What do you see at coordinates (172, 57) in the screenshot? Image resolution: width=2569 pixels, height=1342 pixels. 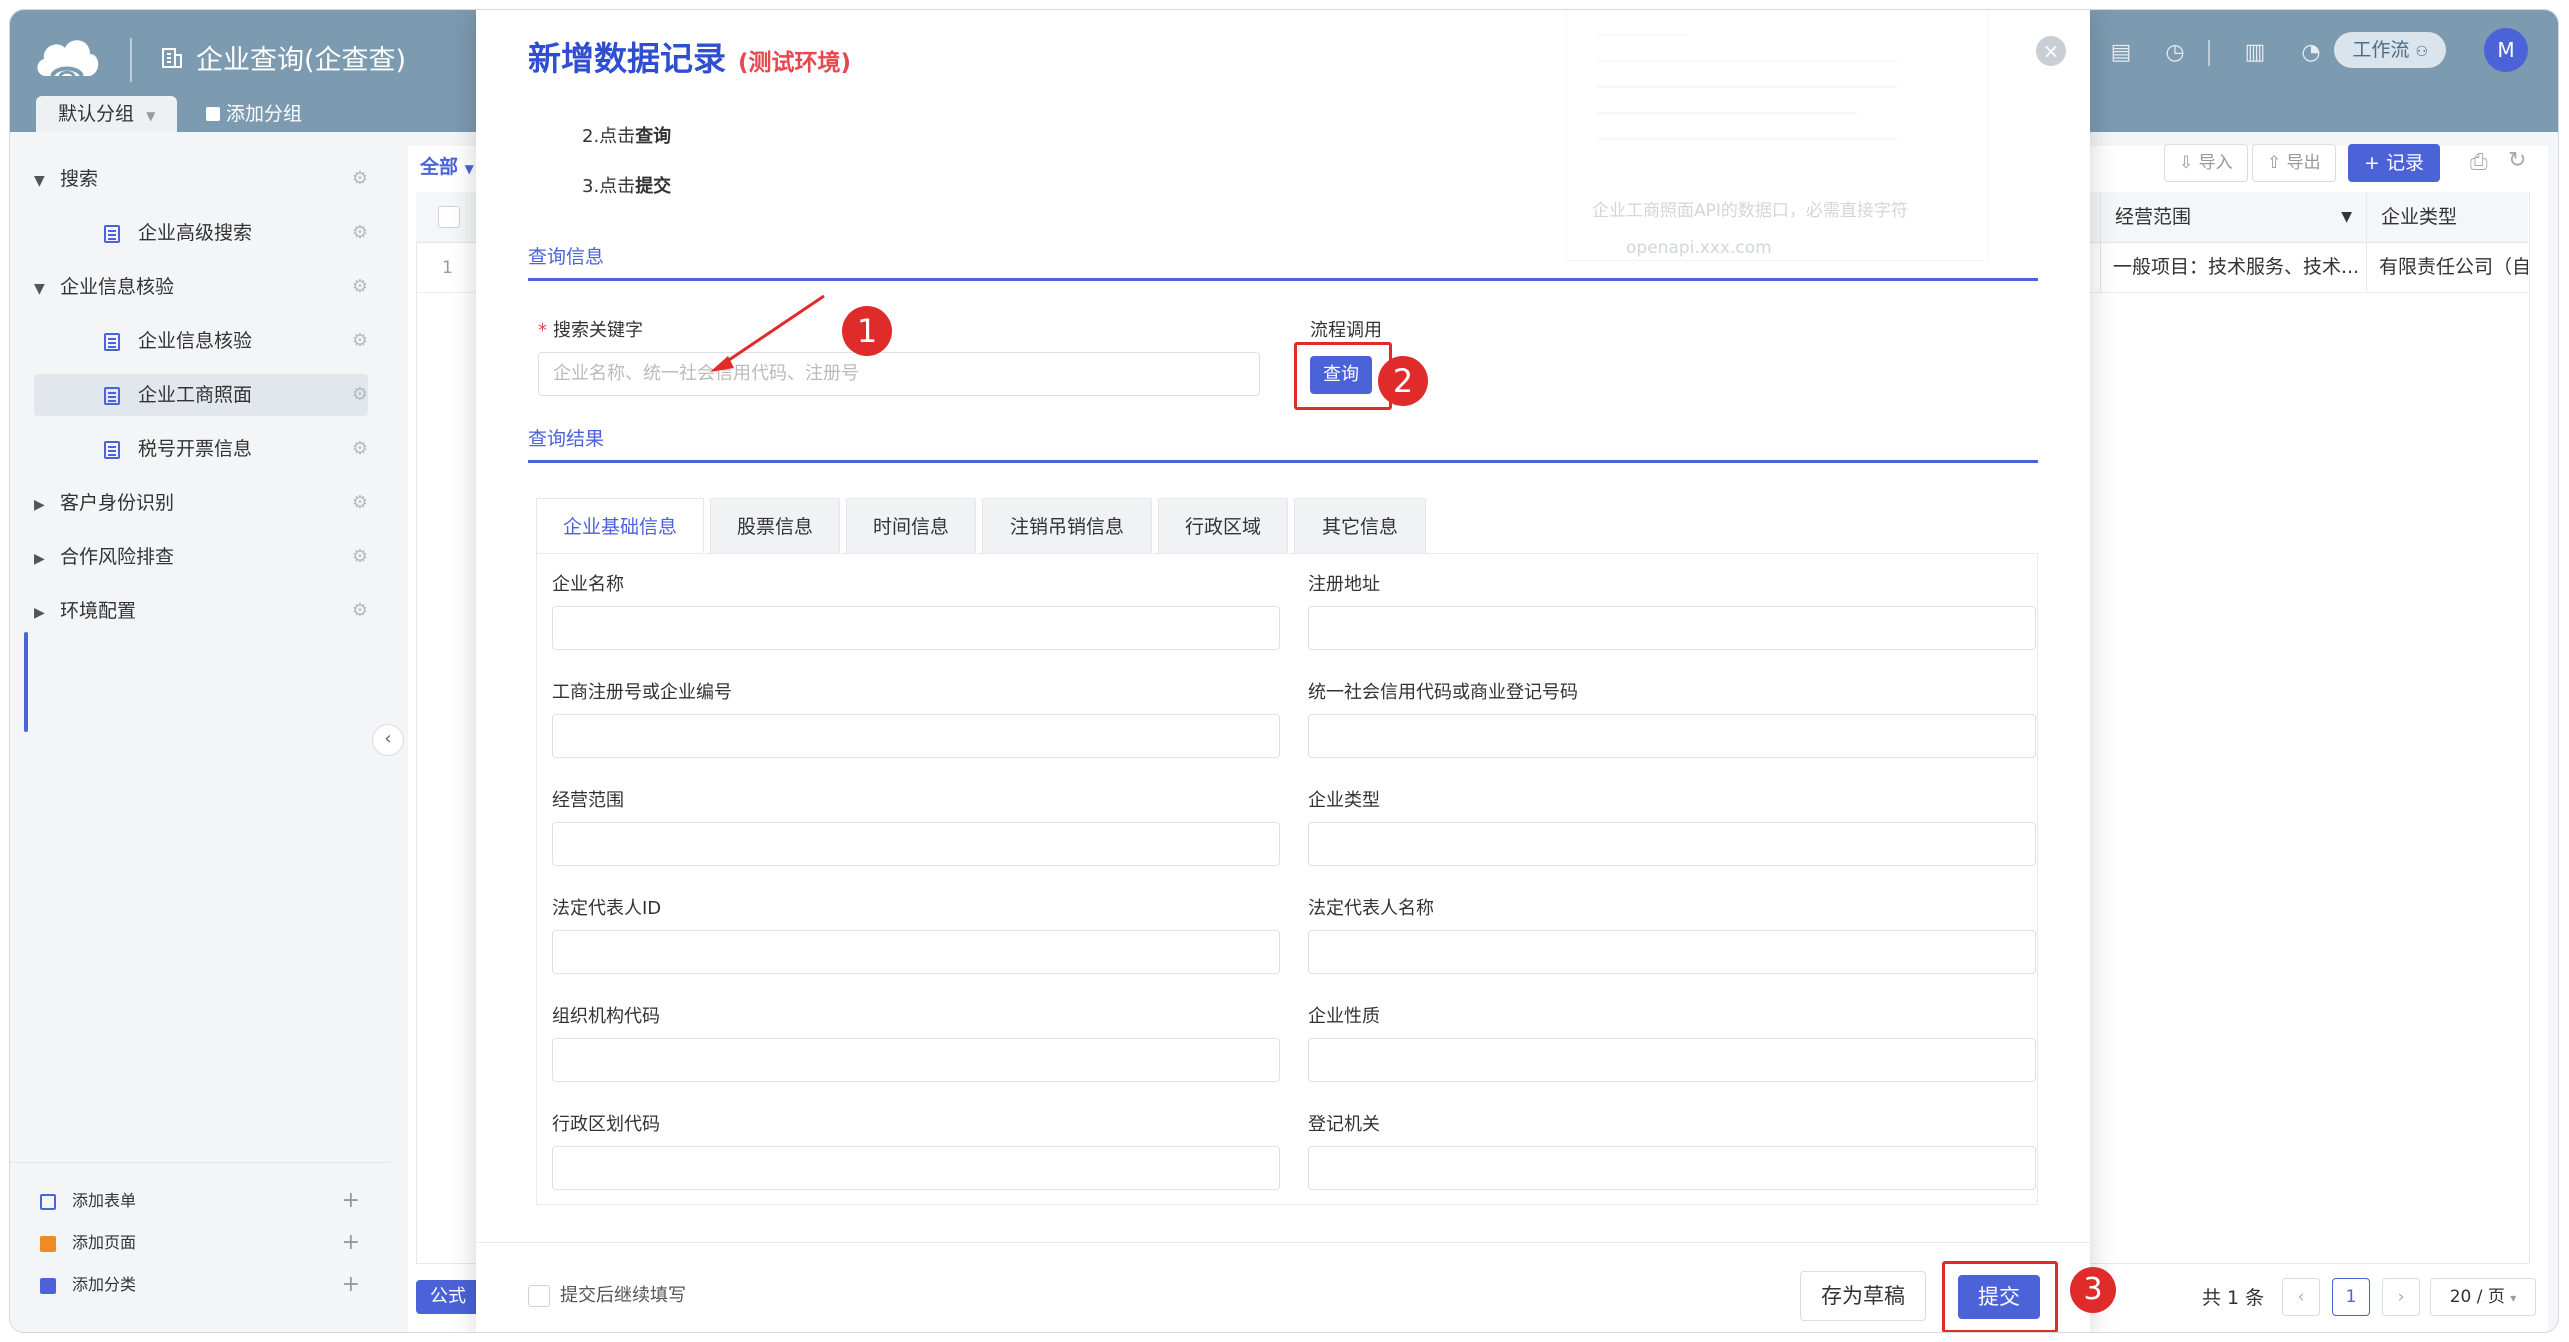 I see `building-icon` at bounding box center [172, 57].